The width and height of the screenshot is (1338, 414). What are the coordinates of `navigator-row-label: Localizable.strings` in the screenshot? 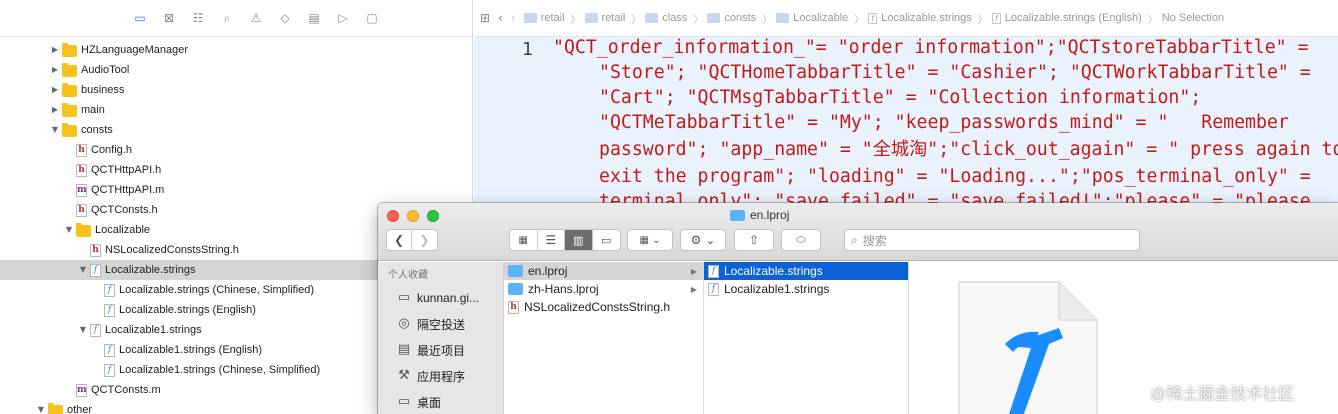 It's located at (150, 270).